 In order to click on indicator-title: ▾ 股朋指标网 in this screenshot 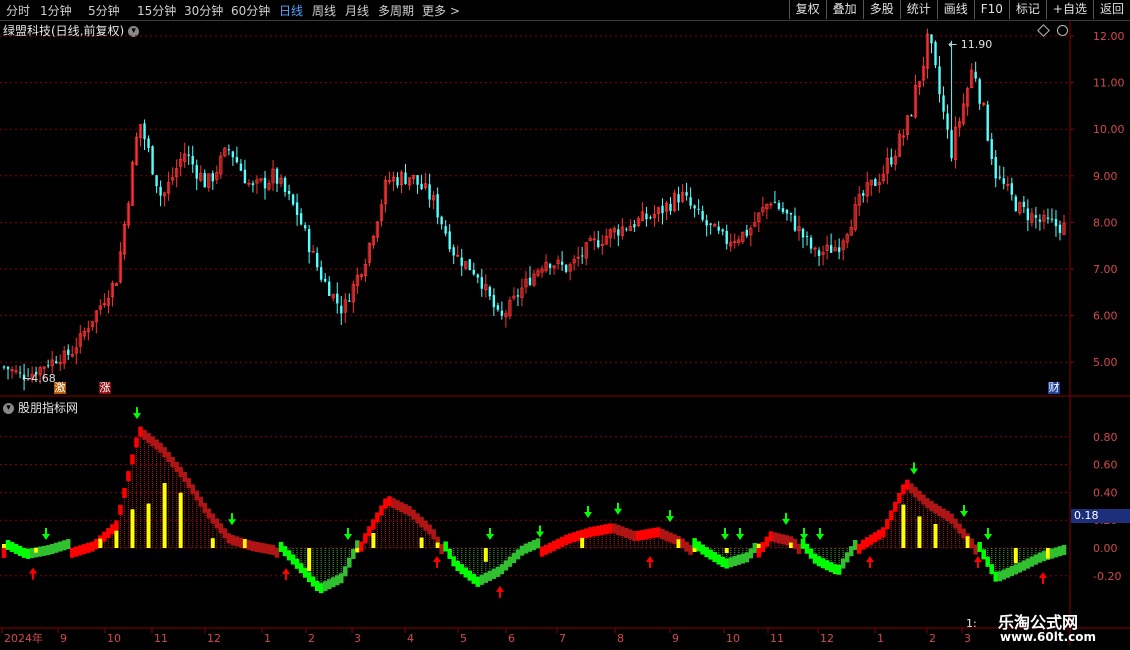, I will do `click(40, 407)`.